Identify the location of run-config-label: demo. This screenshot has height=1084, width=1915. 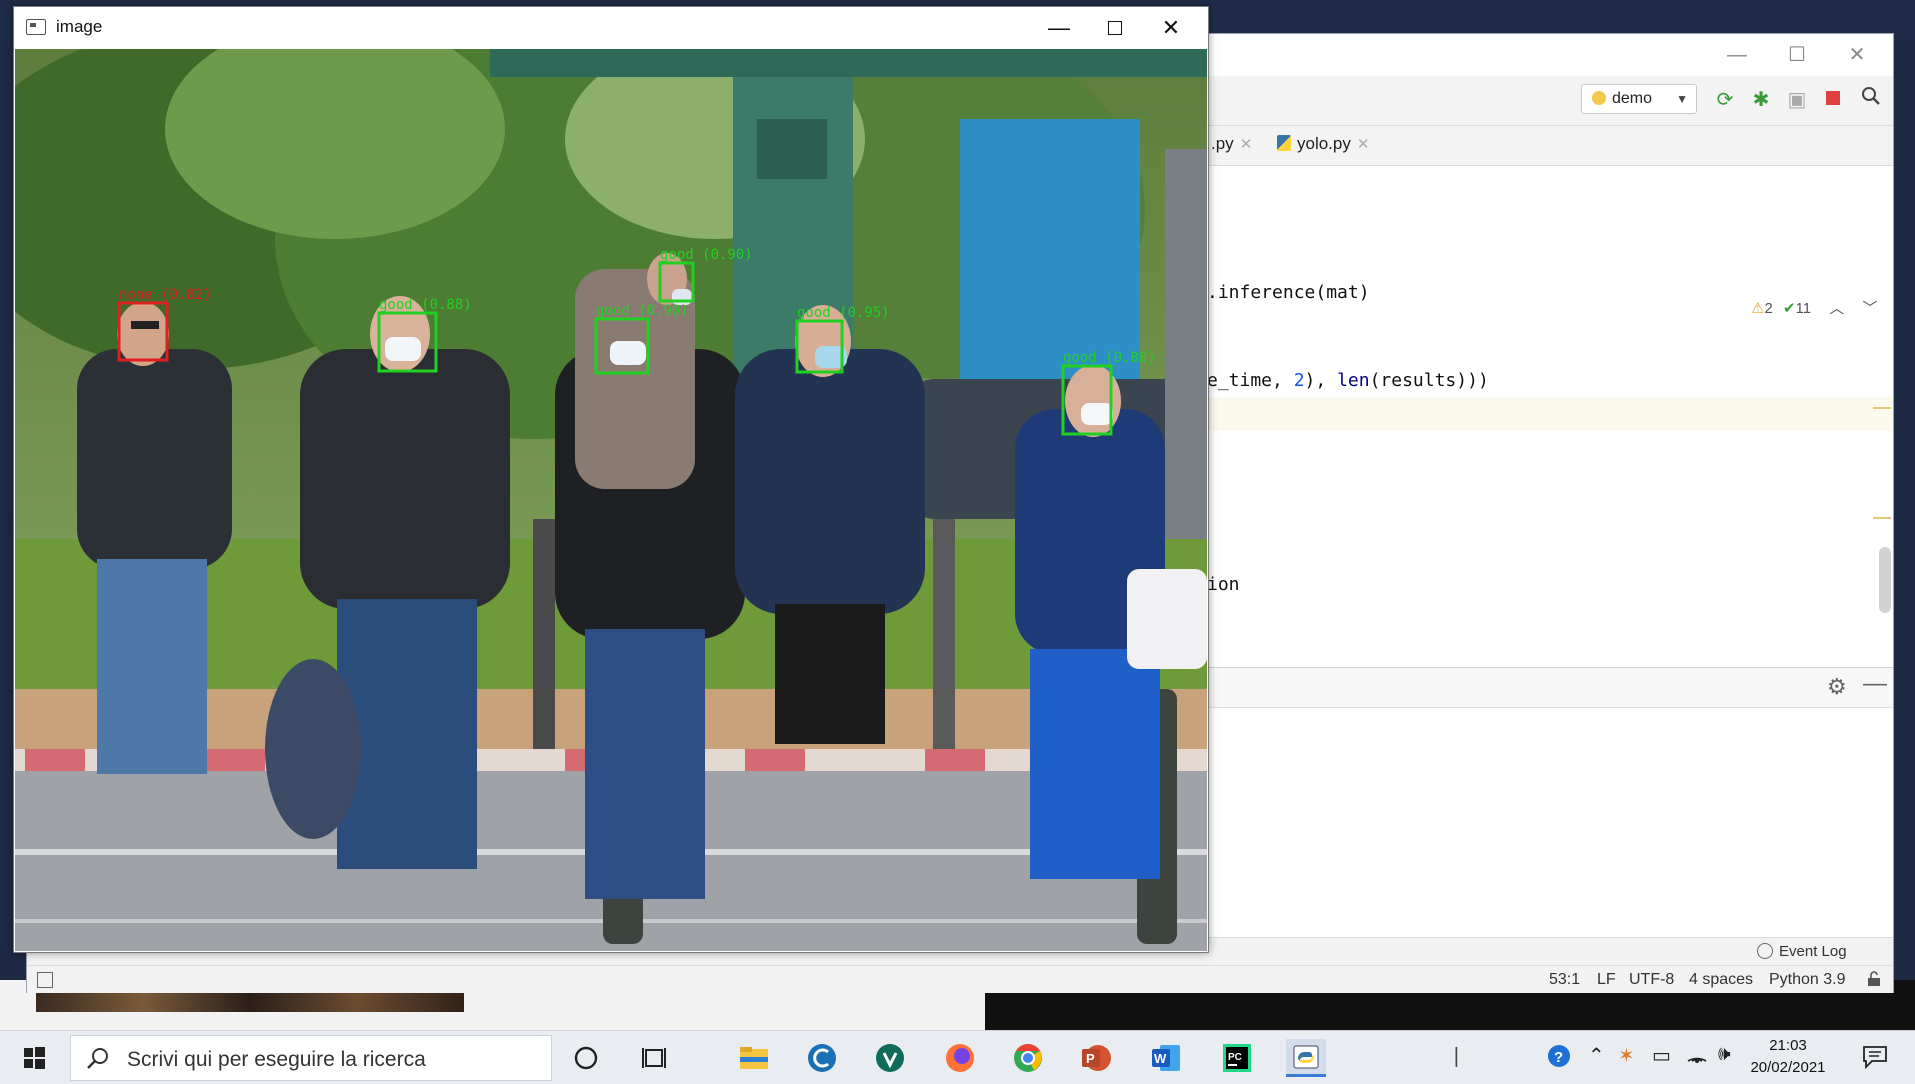
(1632, 98).